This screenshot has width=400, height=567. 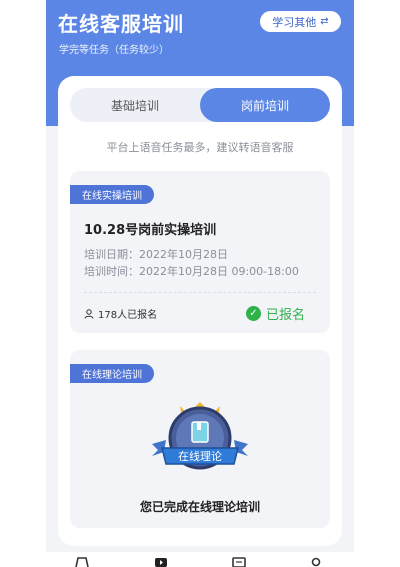 What do you see at coordinates (121, 24) in the screenshot?
I see `page-title: 在线客服培训` at bounding box center [121, 24].